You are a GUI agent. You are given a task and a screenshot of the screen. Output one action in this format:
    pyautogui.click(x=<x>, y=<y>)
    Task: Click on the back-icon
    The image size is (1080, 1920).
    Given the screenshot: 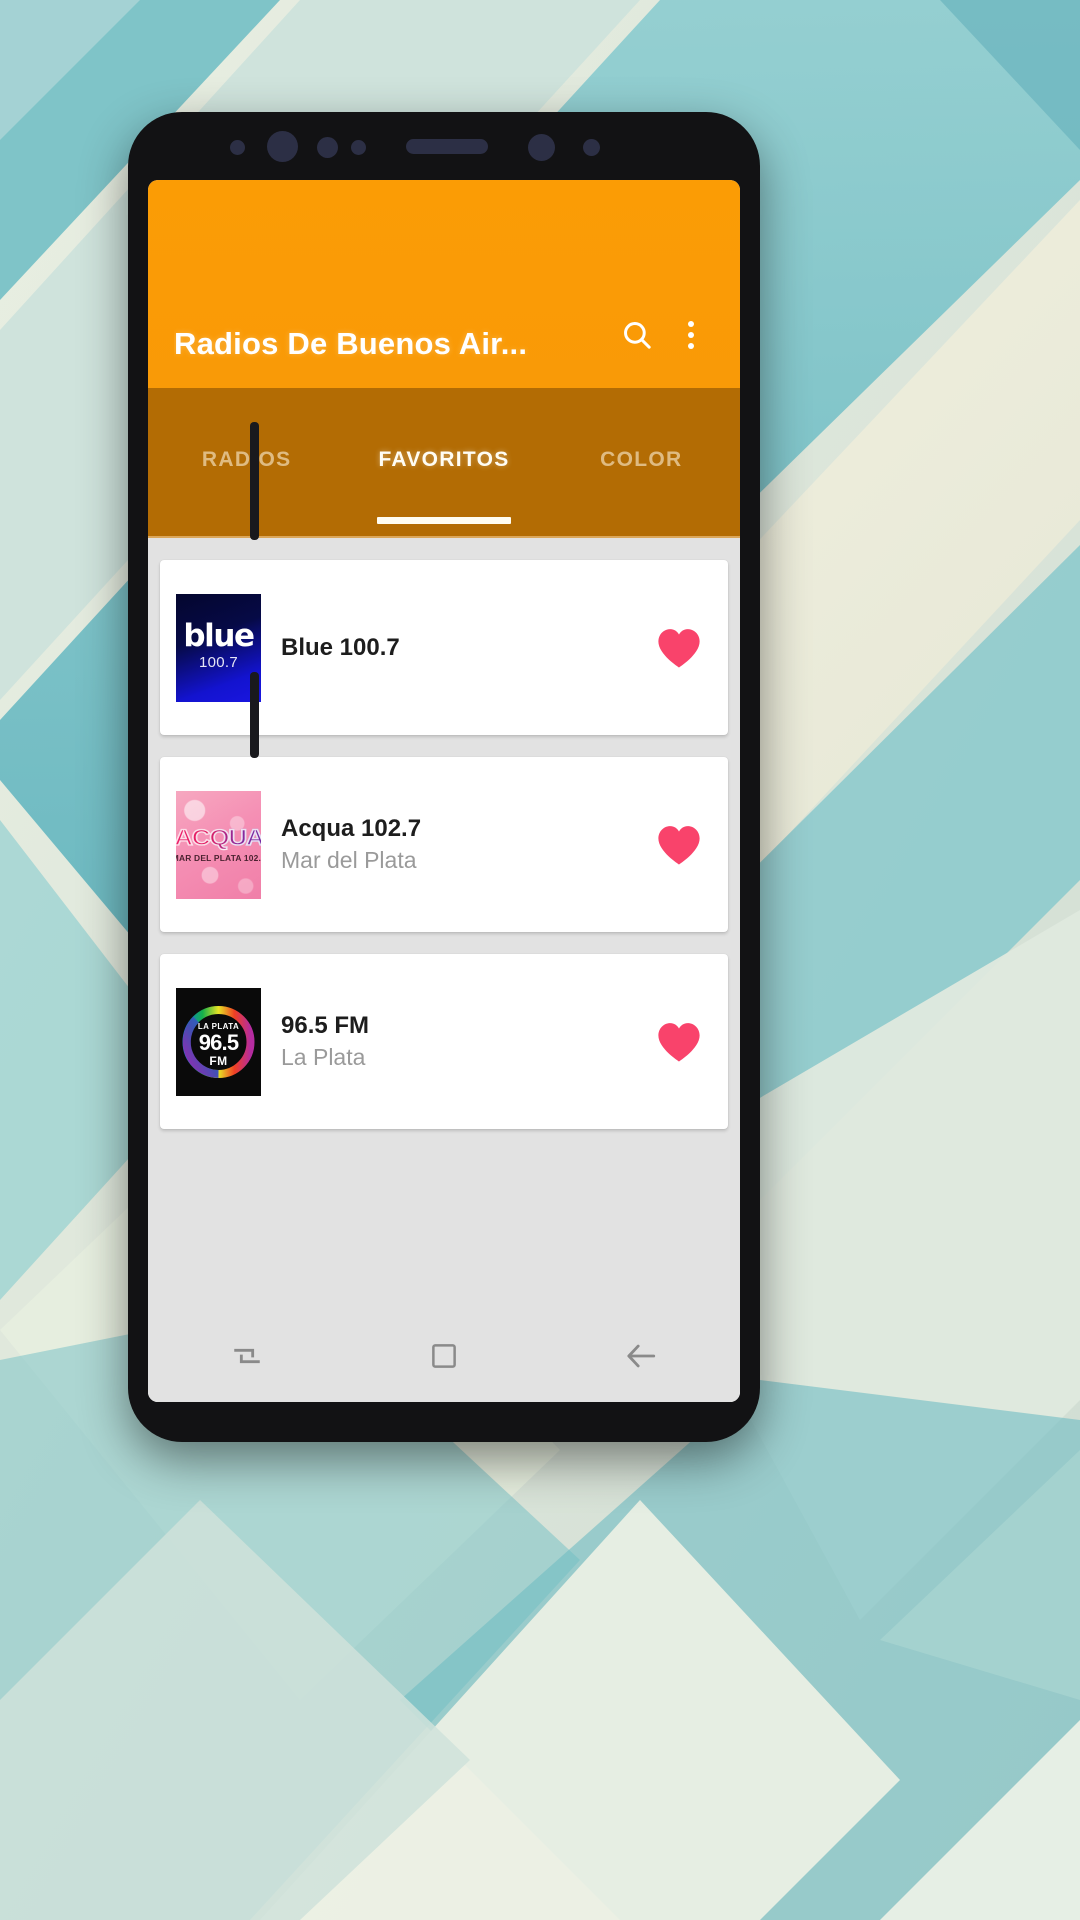 What is the action you would take?
    pyautogui.click(x=641, y=1356)
    